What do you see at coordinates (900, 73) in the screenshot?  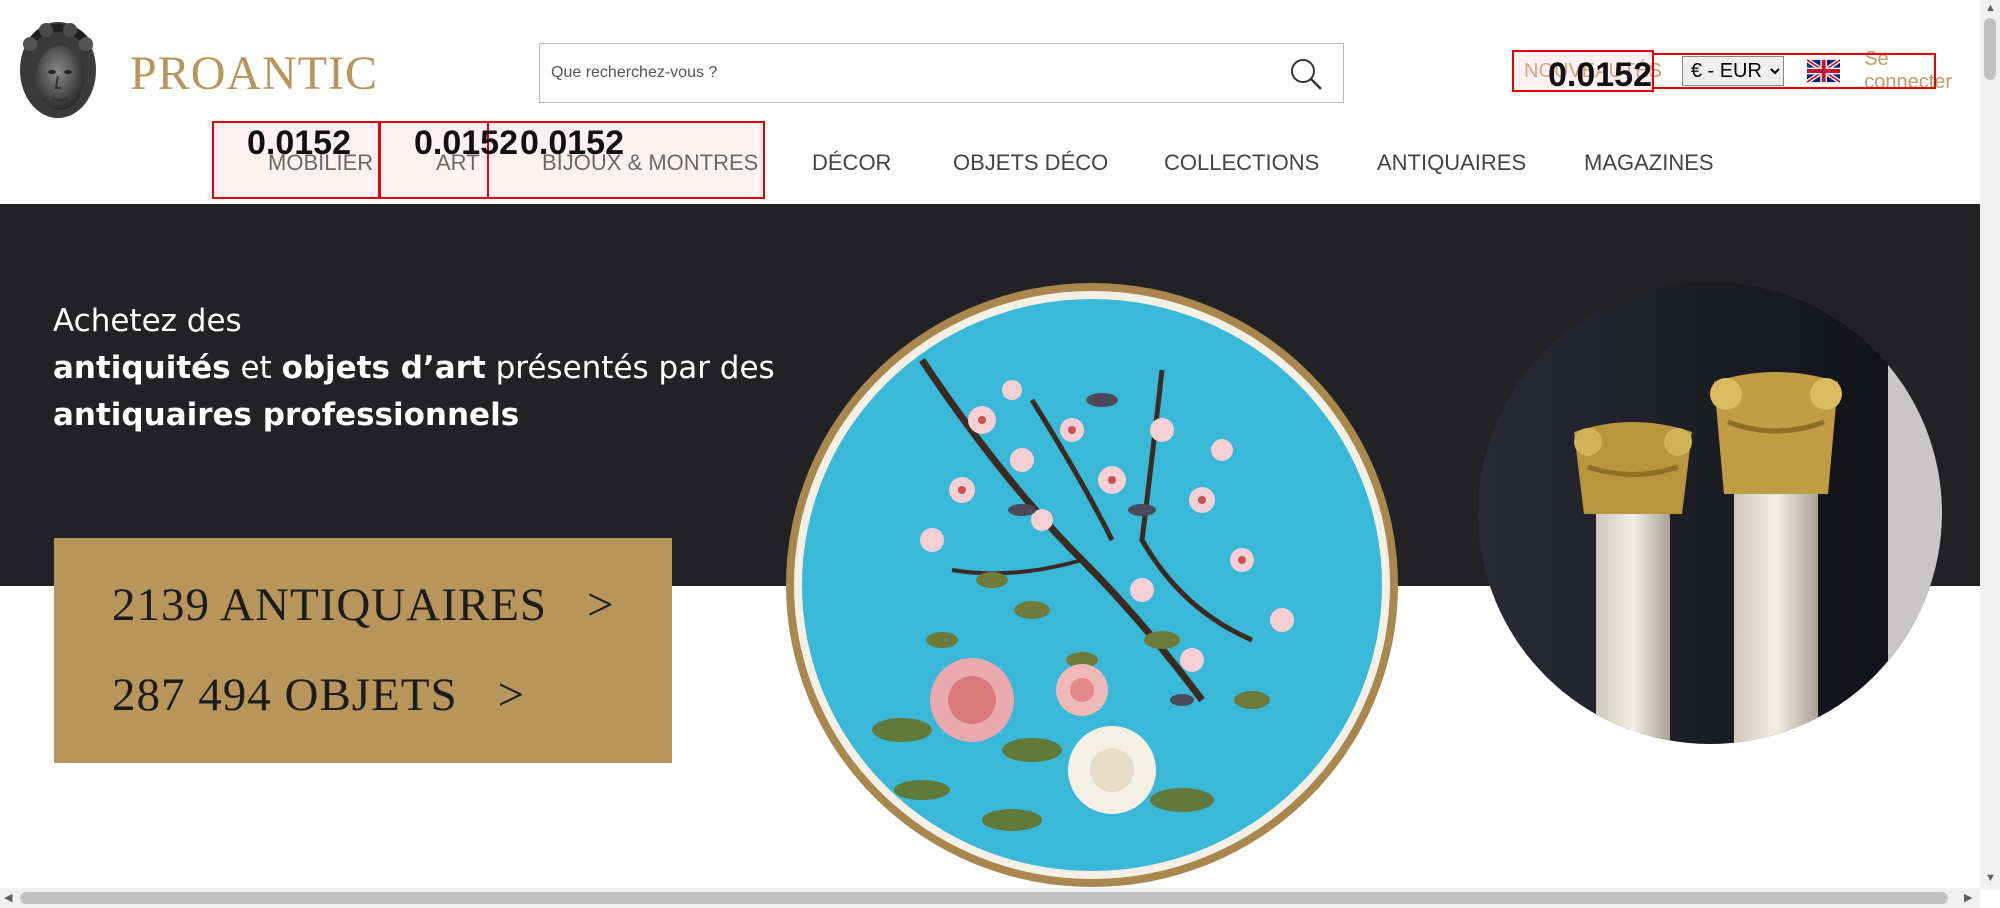 I see `search-input` at bounding box center [900, 73].